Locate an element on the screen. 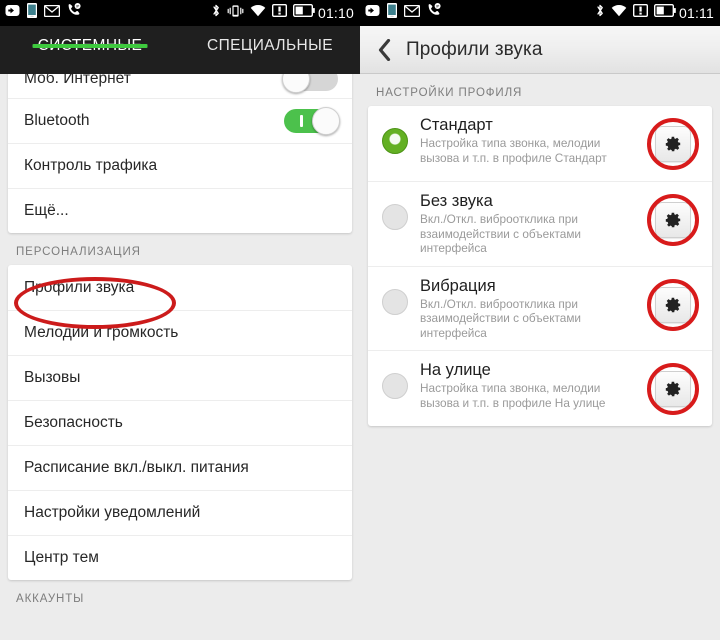  section-header-accounts: АККАУНТЫ is located at coordinates (50, 599).